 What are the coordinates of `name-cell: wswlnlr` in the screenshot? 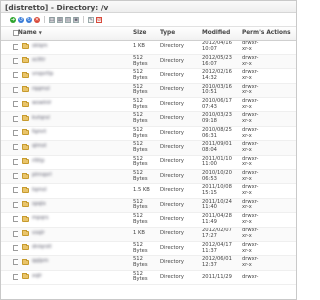 It's located at (75, 105).